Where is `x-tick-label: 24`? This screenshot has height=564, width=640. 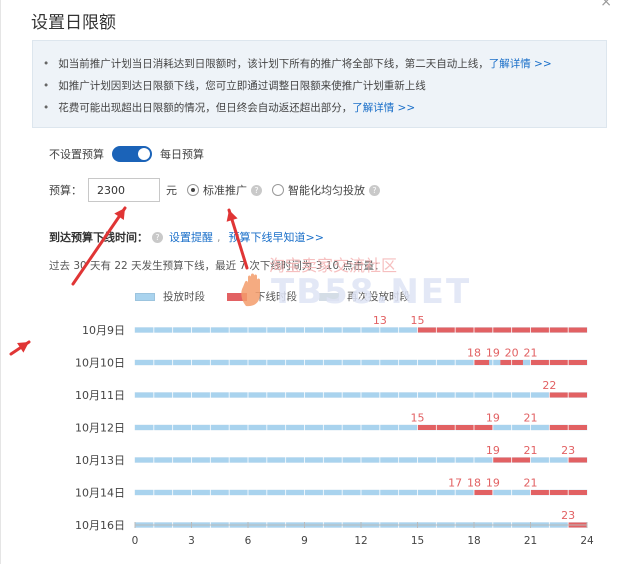
x-tick-label: 24 is located at coordinates (587, 541).